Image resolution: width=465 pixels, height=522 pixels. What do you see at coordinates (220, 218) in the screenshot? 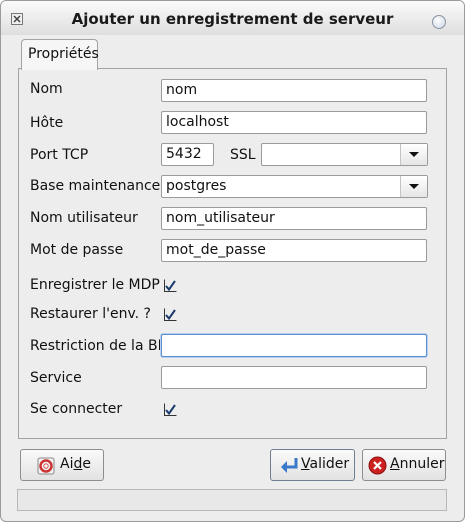
I see `username-value: nom_utilisateur` at bounding box center [220, 218].